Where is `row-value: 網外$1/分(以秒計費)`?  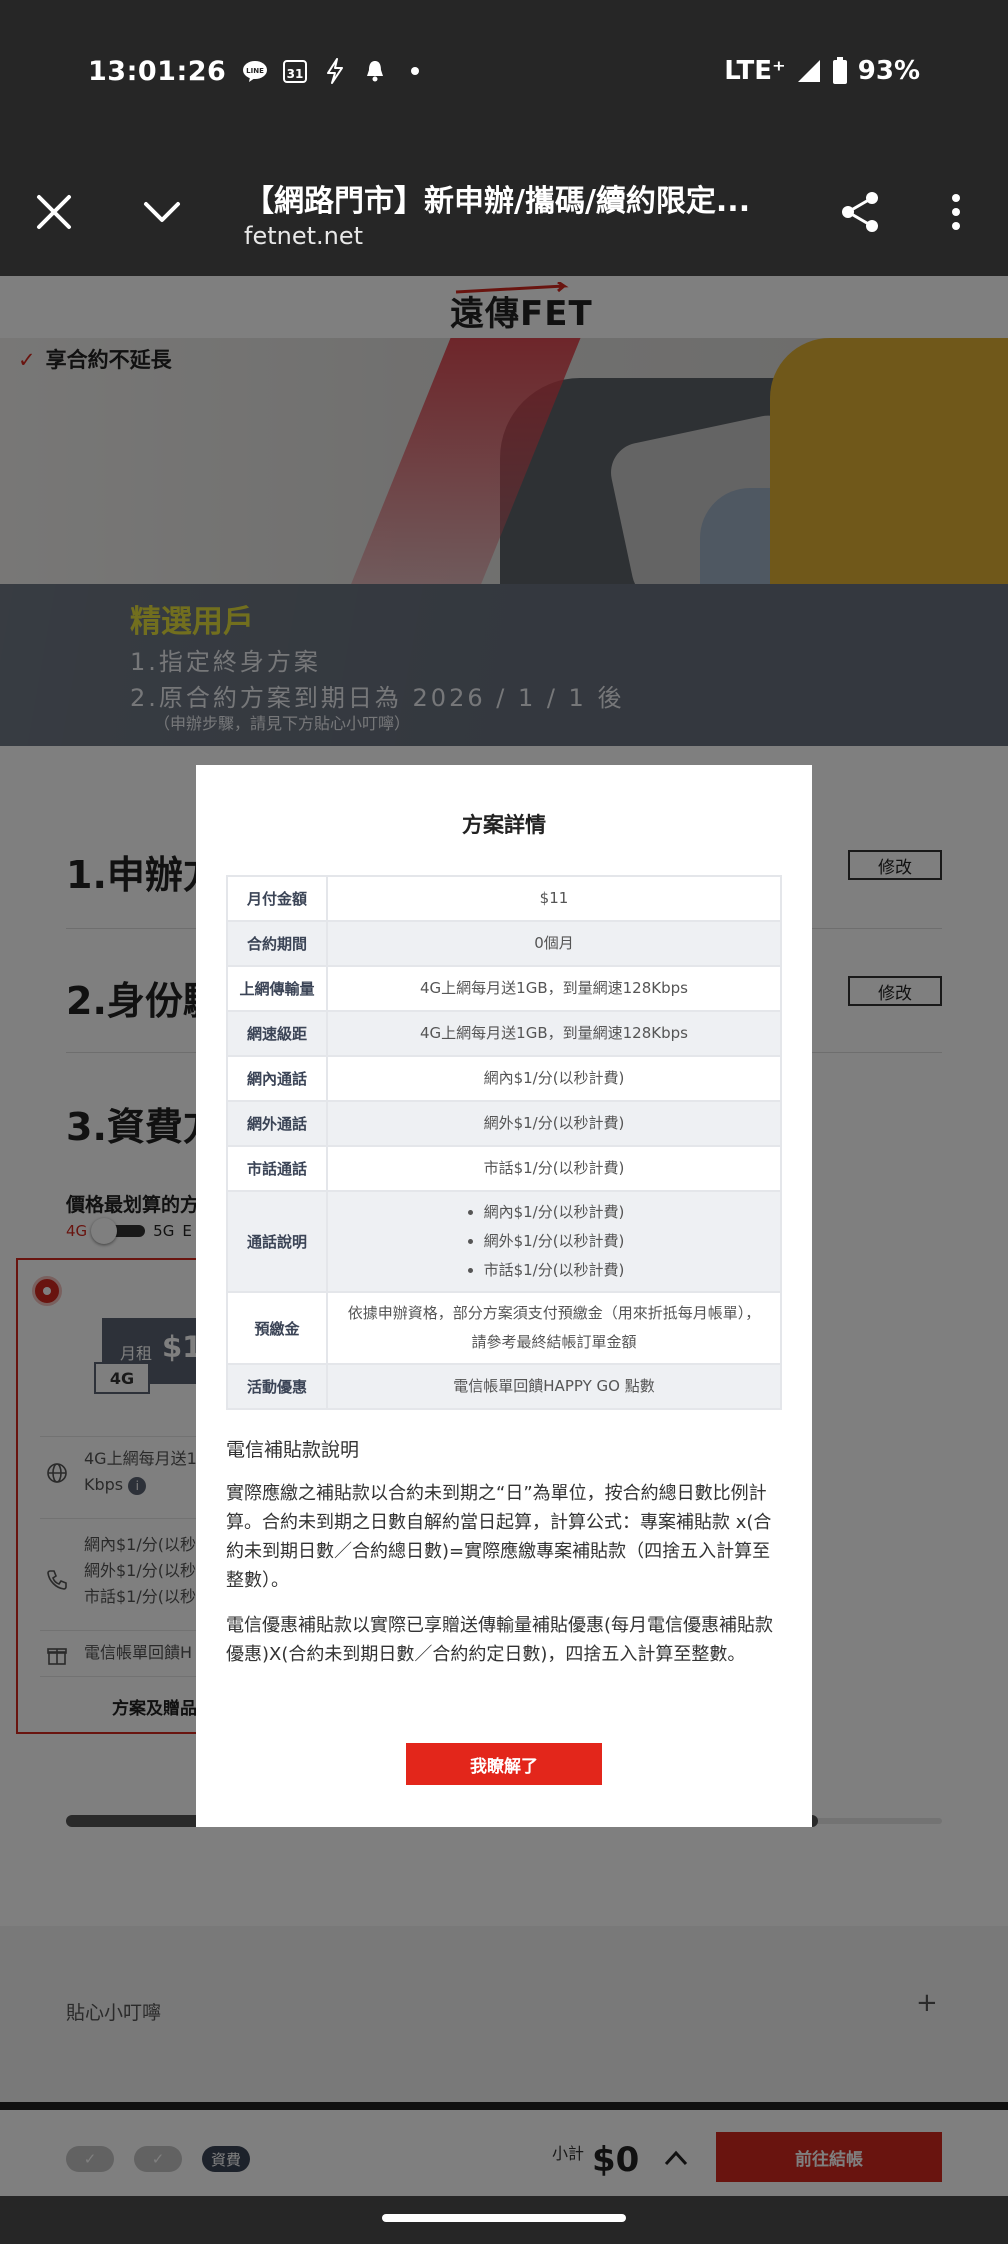
row-value: 網外$1/分(以秒計費) is located at coordinates (554, 1123).